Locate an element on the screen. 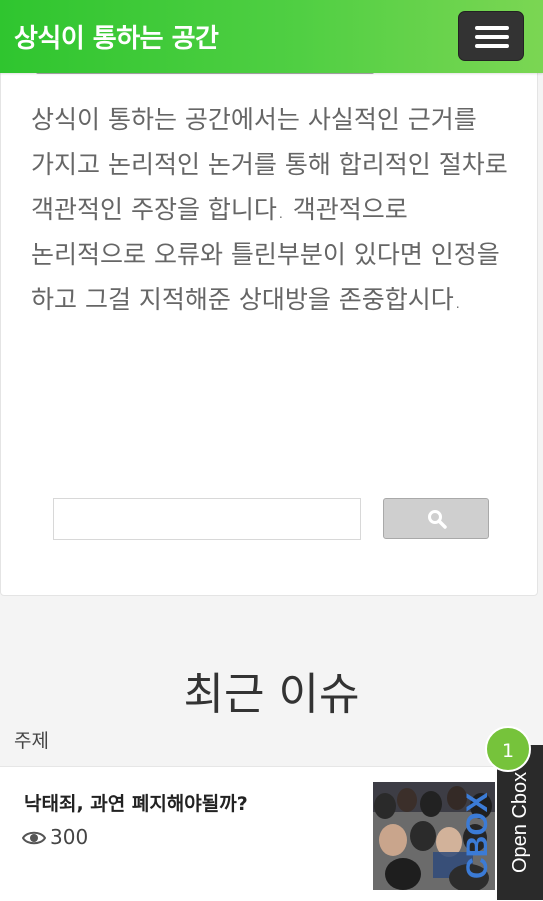 Image resolution: width=543 pixels, height=901 pixels. view-count: 300 is located at coordinates (55, 837).